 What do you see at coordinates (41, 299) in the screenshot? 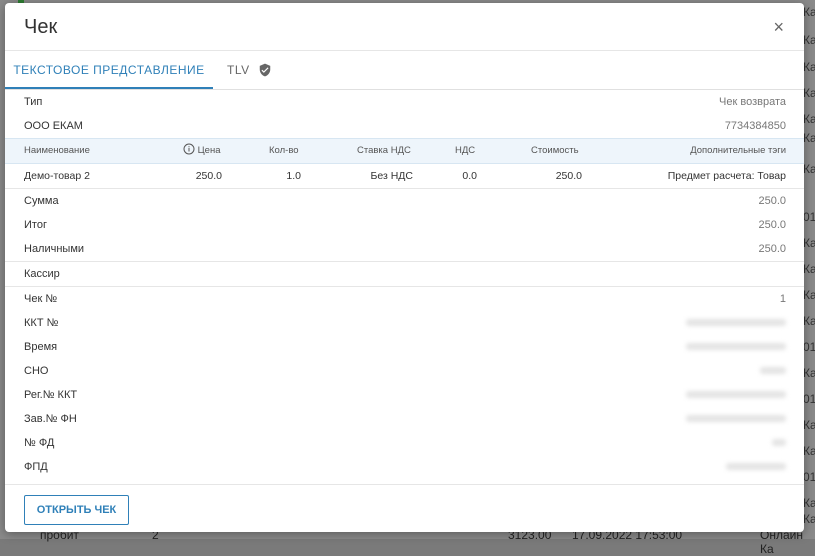
I see `detail-label: Чек №` at bounding box center [41, 299].